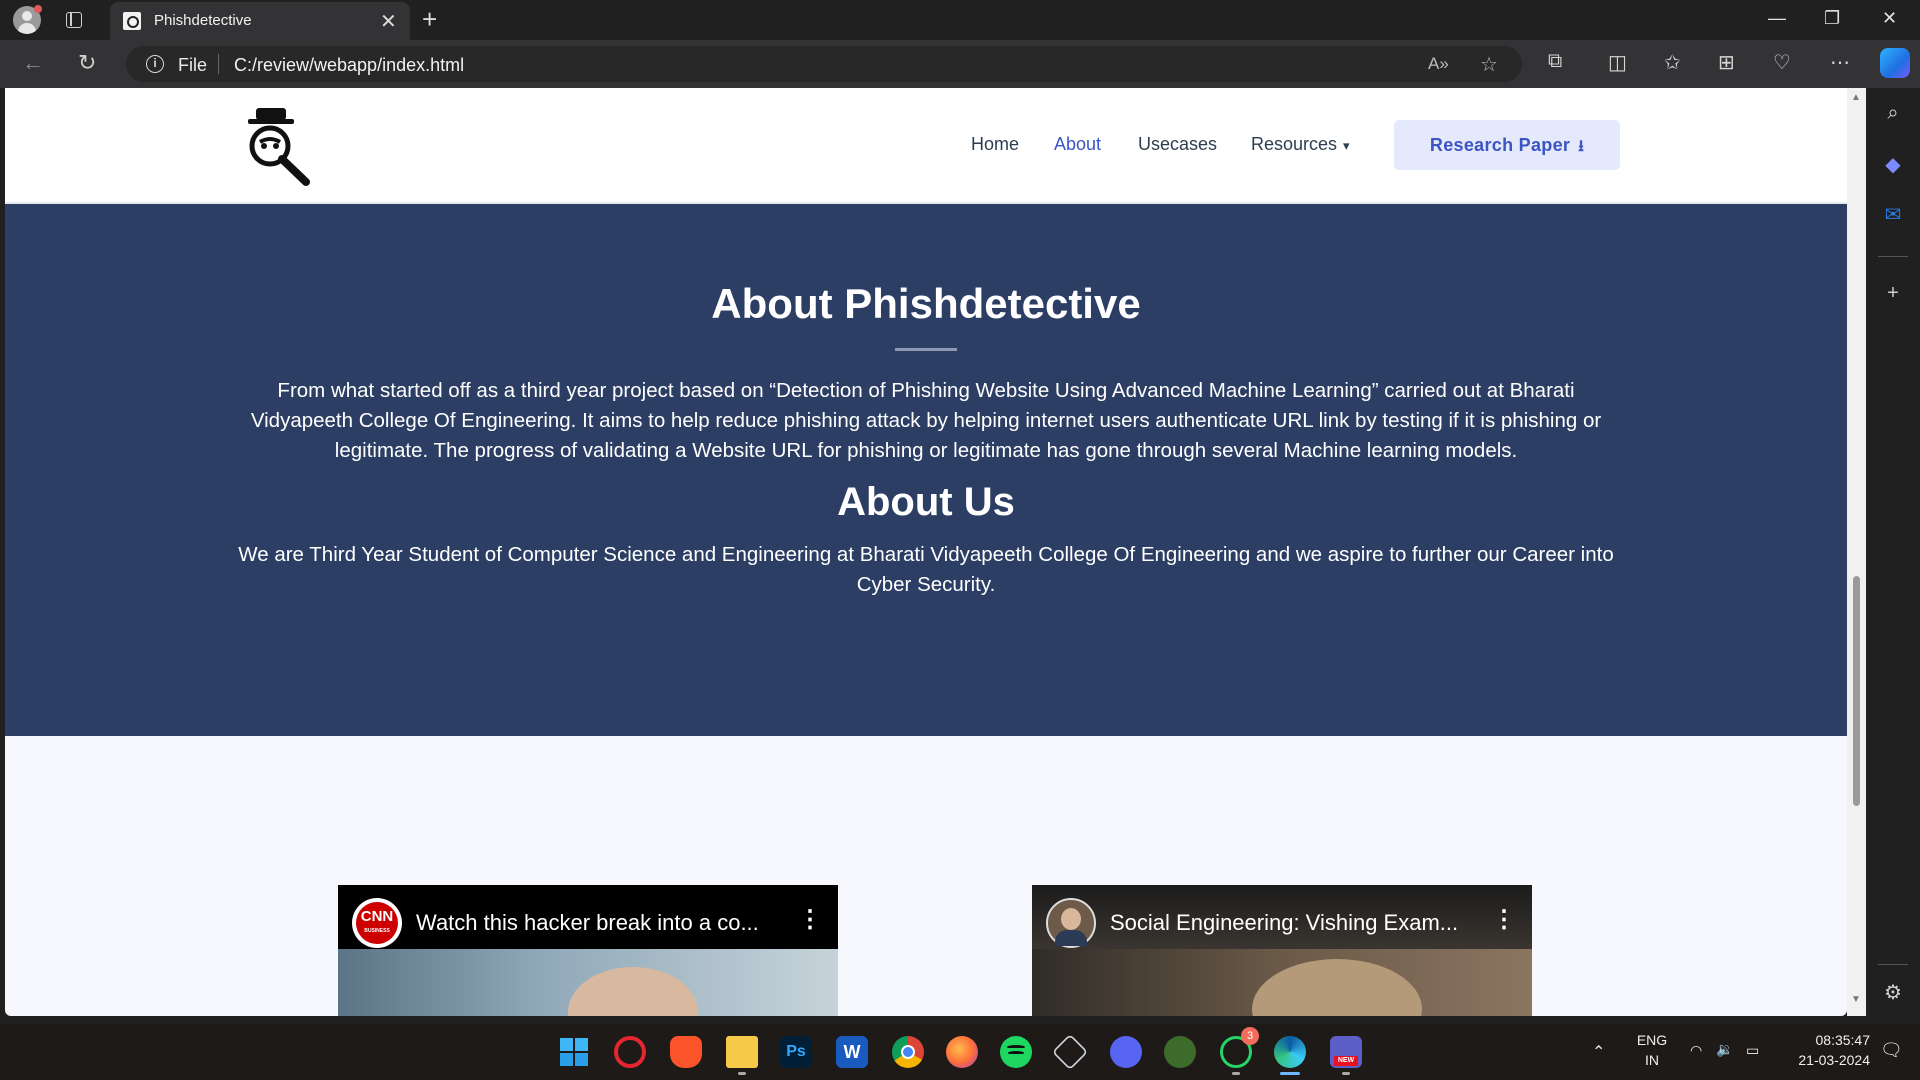 The image size is (1920, 1080). I want to click on about-us-title: About Us, so click(926, 502).